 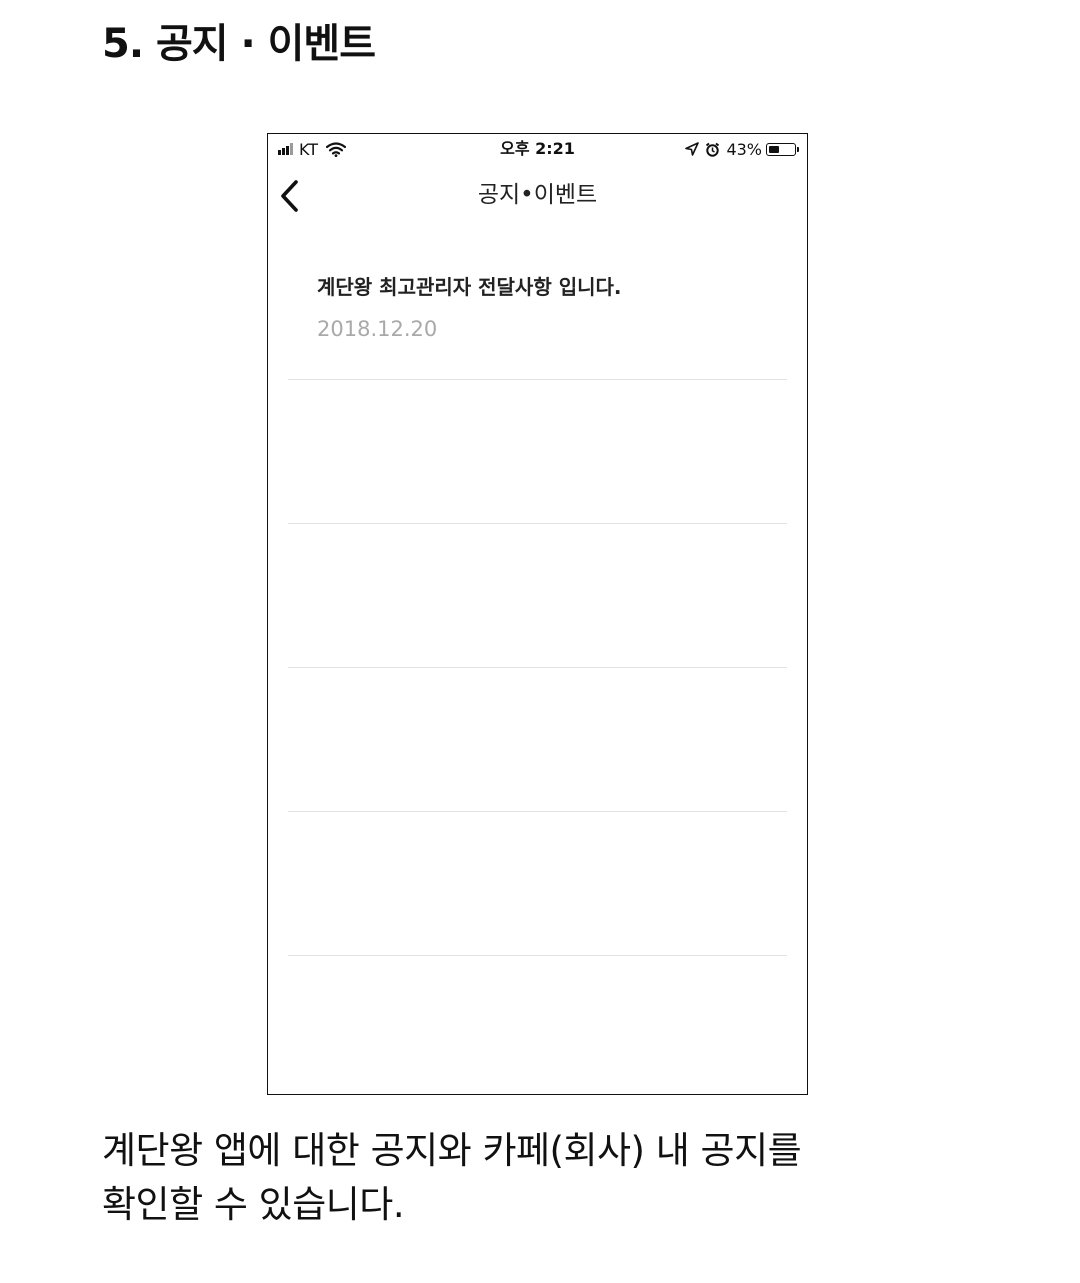 I want to click on status-bar: KT 오후 2:21 43%, so click(x=537, y=149).